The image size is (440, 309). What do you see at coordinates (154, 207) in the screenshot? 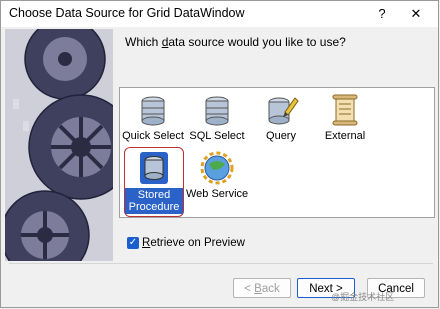
I see `source-label-line2: Procedure` at bounding box center [154, 207].